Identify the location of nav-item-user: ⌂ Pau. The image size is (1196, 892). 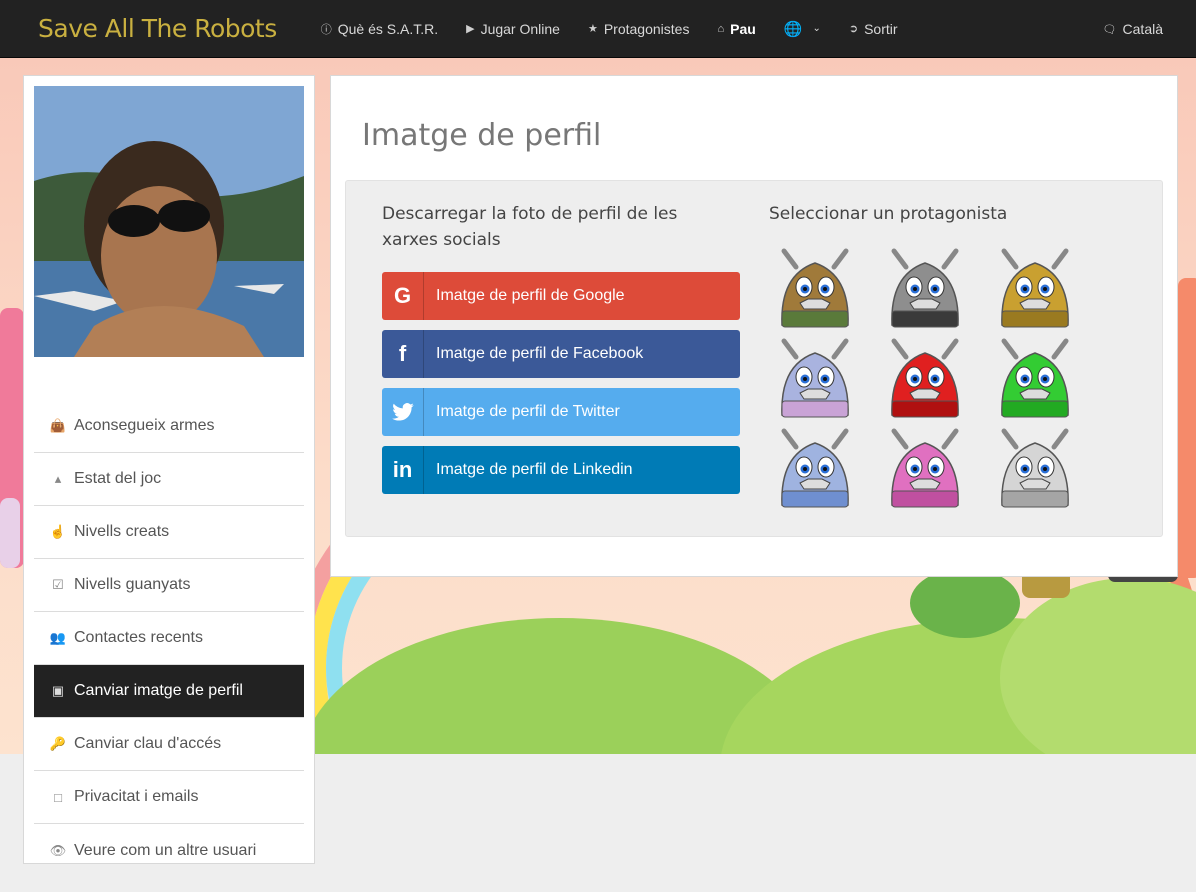
(736, 29).